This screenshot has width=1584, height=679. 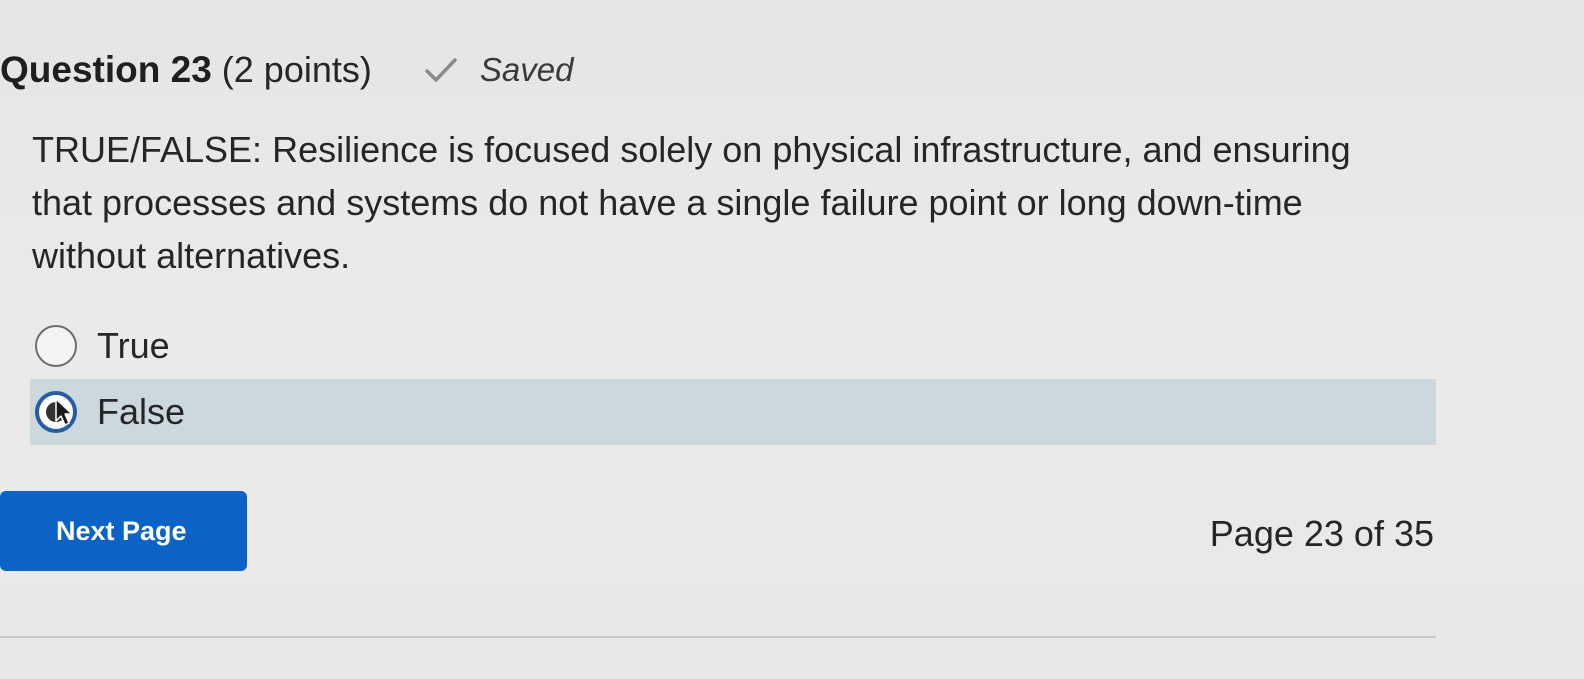 What do you see at coordinates (106, 69) in the screenshot?
I see `question-title: Question 23` at bounding box center [106, 69].